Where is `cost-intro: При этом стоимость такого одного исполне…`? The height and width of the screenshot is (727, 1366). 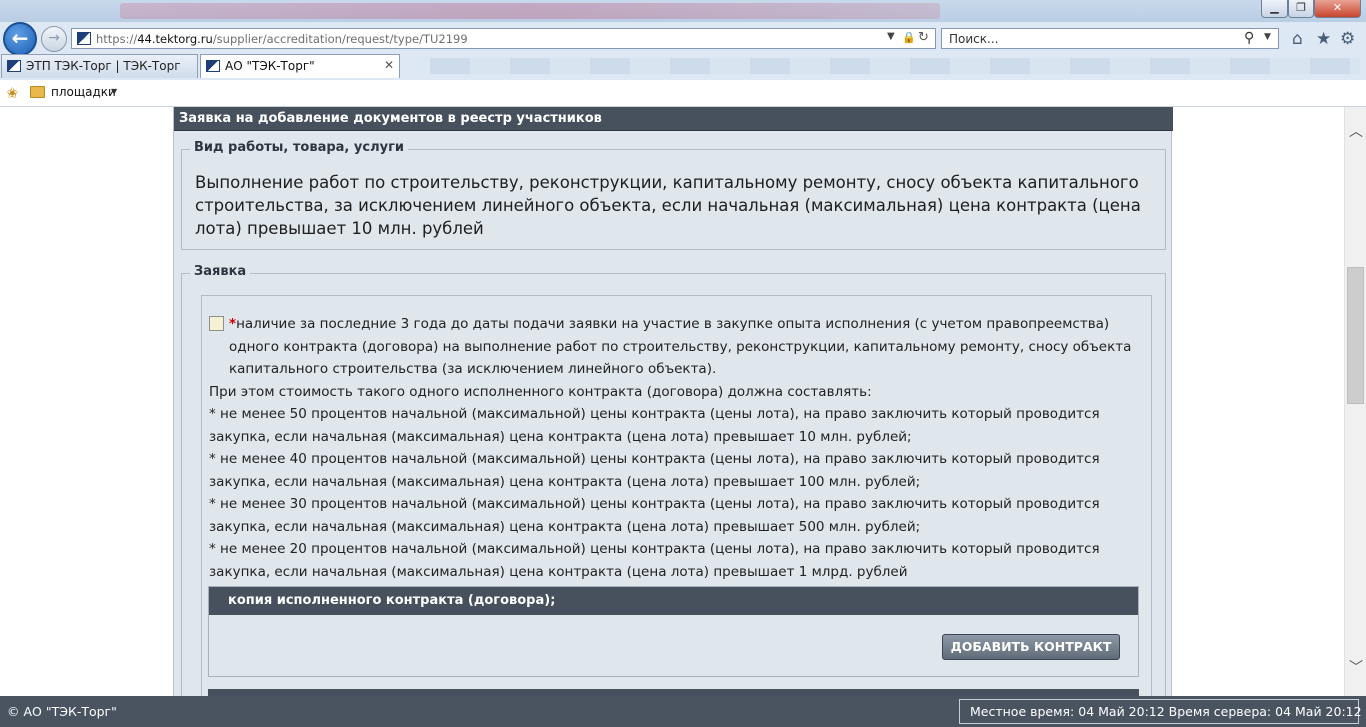
cost-intro: При этом стоимость такого одного исполне… is located at coordinates (540, 391).